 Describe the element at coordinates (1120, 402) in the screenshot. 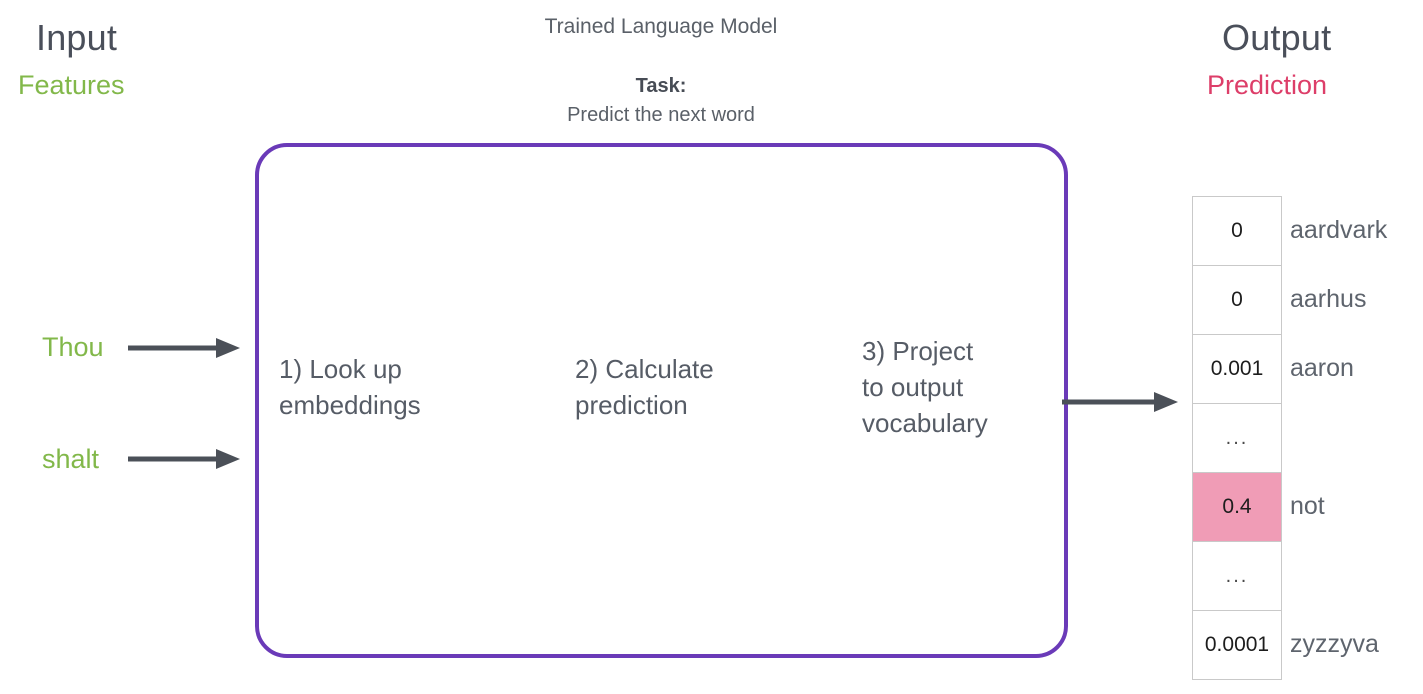

I see `arrow-right-icon-output` at that location.